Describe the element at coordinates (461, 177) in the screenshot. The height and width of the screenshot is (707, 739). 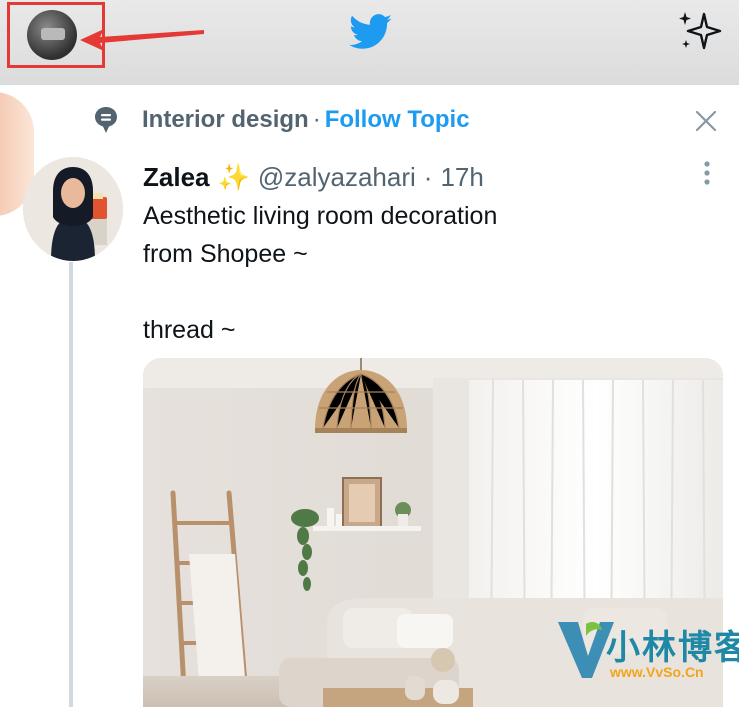
I see `tweet-timestamp: 17h` at that location.